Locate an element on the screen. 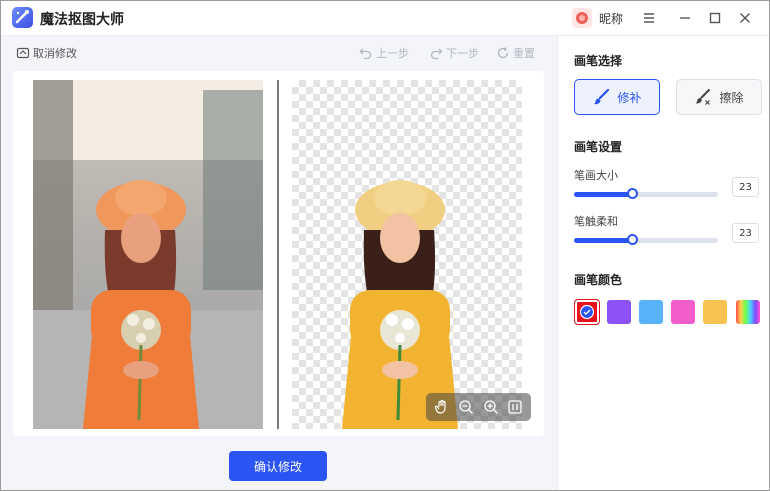  size-slider-thumb is located at coordinates (633, 193).